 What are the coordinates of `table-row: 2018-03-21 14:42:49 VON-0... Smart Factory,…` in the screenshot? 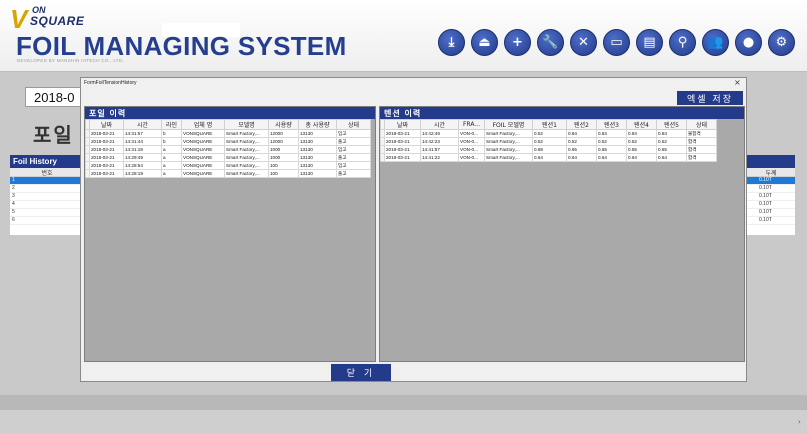 It's located at (548, 133).